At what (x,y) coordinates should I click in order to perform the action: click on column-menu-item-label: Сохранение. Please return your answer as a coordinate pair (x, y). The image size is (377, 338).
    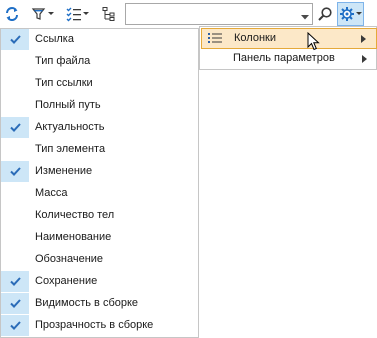
    Looking at the image, I should click on (66, 281).